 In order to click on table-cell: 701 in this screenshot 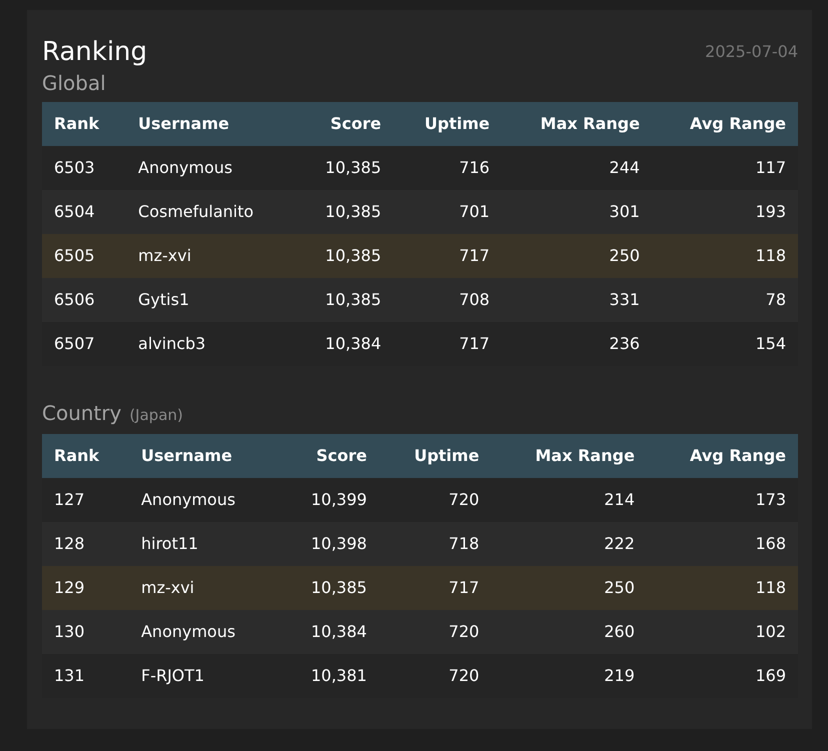, I will do `click(447, 212)`.